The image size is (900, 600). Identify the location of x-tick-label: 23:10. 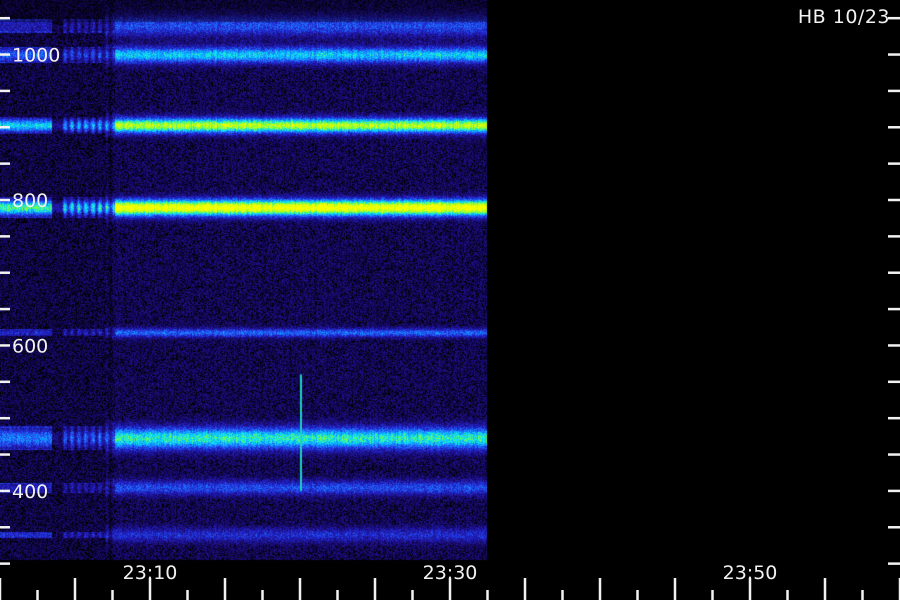
(150, 573).